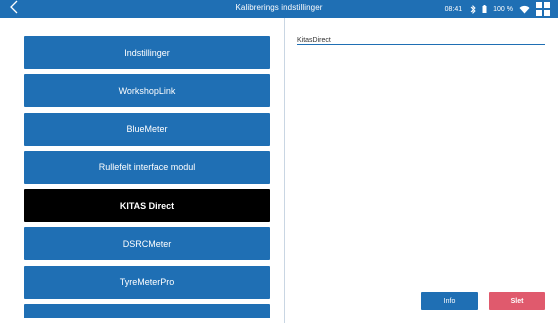 Image resolution: width=558 pixels, height=323 pixels. Describe the element at coordinates (147, 52) in the screenshot. I see `menu-item-indstillinger: Indstillinger` at that location.